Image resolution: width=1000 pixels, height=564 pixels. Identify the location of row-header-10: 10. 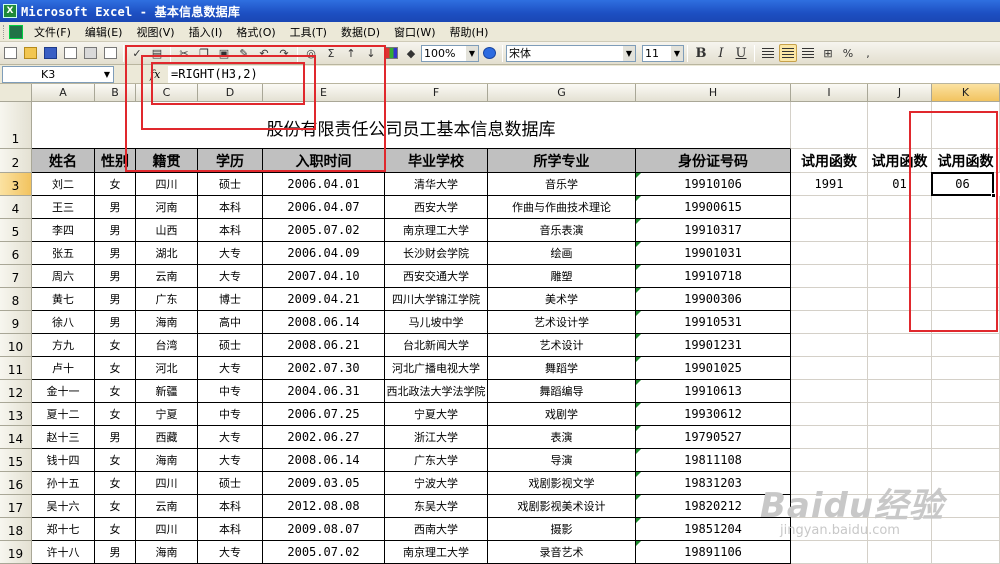
(16, 345).